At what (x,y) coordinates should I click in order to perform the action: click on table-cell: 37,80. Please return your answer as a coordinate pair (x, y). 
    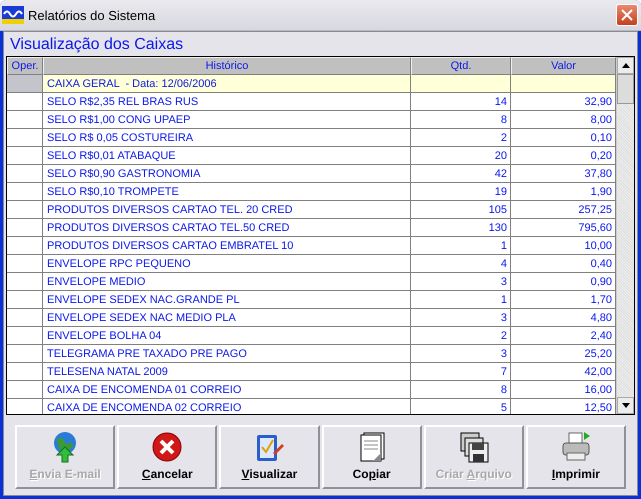
    Looking at the image, I should click on (563, 174).